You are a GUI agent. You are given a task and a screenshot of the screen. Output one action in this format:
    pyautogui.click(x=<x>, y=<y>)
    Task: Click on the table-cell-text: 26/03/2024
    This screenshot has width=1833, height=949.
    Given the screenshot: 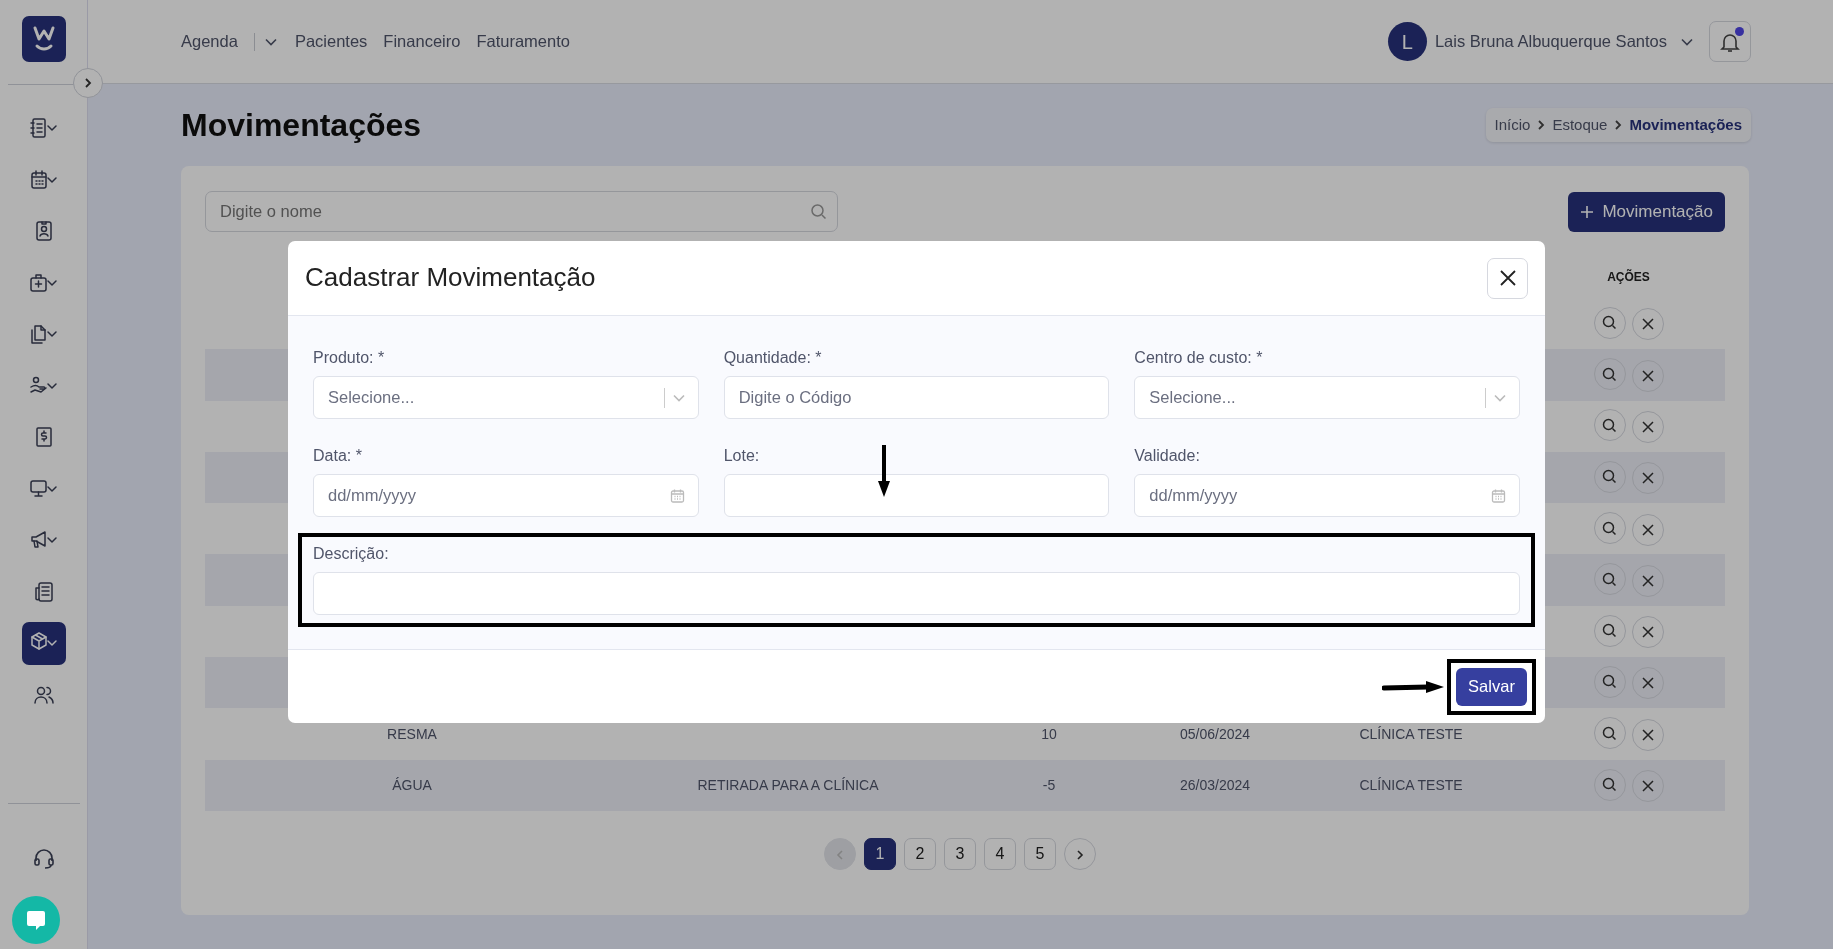 What is the action you would take?
    pyautogui.click(x=1215, y=785)
    